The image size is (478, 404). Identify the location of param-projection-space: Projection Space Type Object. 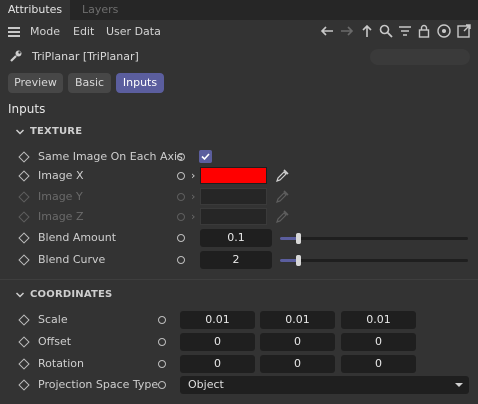
(239, 385).